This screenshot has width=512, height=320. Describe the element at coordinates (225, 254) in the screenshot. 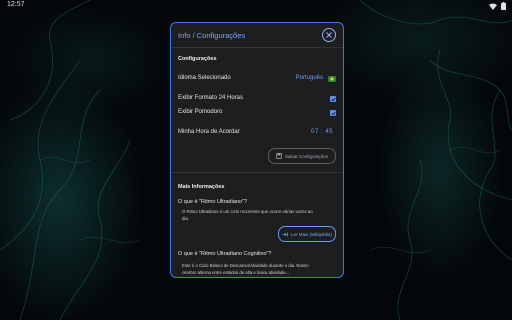

I see `question-cognitive-ultradian: O que é "Ritmo Ultradiano Cognitivo"?` at that location.